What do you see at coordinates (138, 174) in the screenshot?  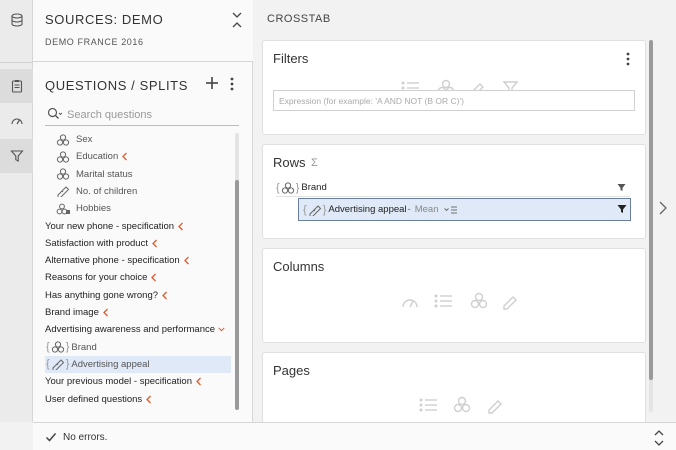 I see `question-item: Marital status` at bounding box center [138, 174].